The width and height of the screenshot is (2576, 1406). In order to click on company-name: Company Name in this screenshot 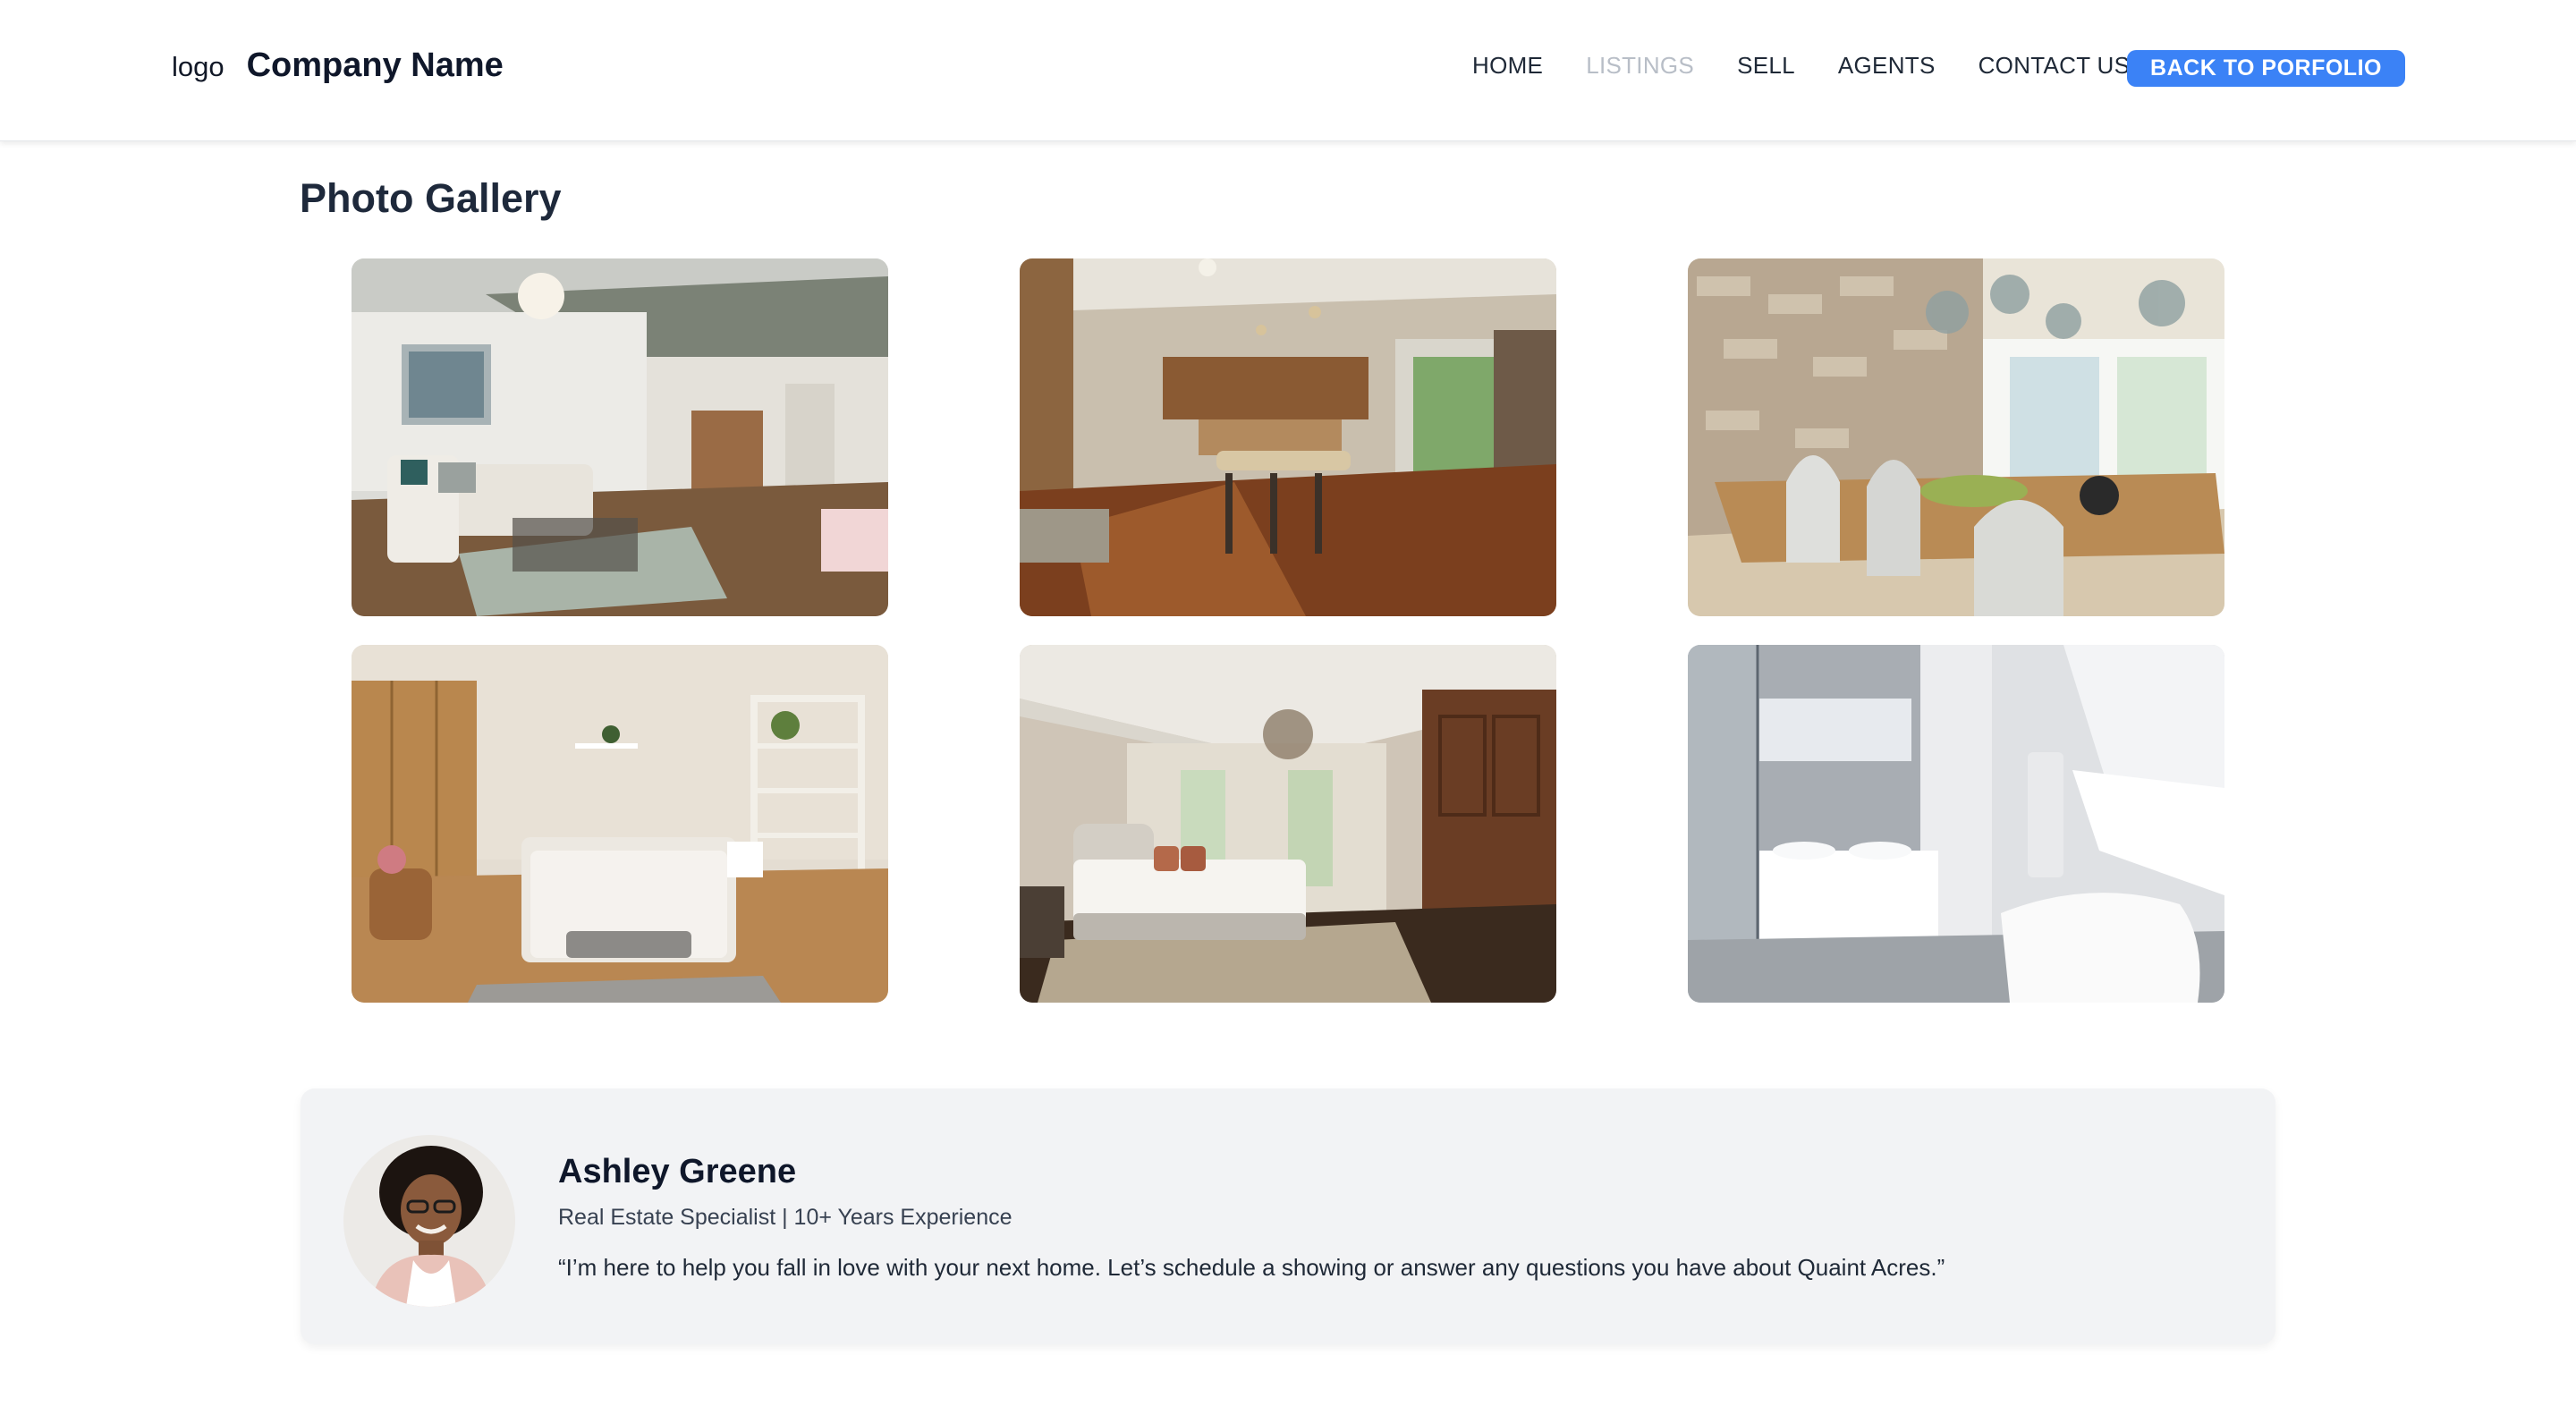, I will do `click(375, 66)`.